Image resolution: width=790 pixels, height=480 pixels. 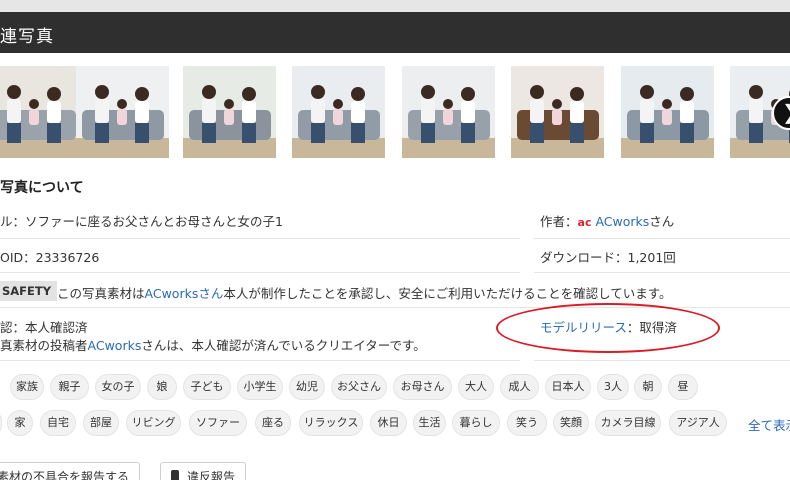 I want to click on tag-row2-15: アジア人, so click(x=698, y=423).